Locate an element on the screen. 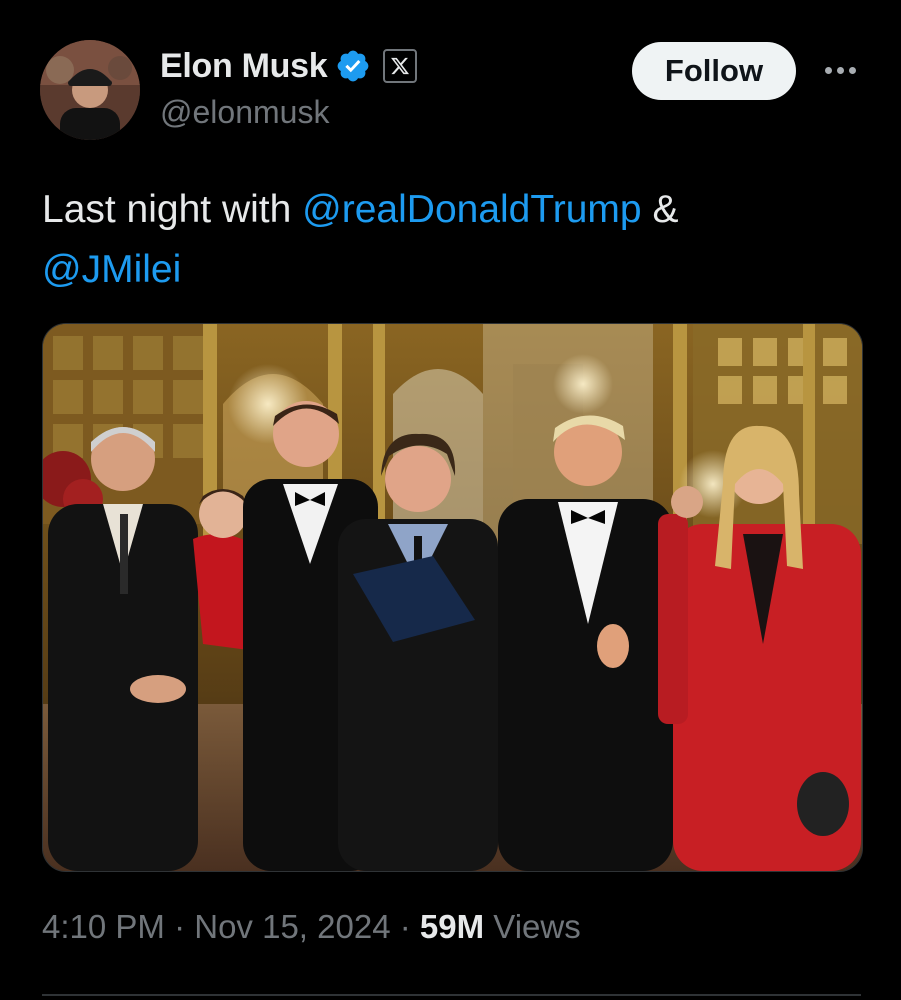 This screenshot has width=901, height=1000. avatar is located at coordinates (90, 90).